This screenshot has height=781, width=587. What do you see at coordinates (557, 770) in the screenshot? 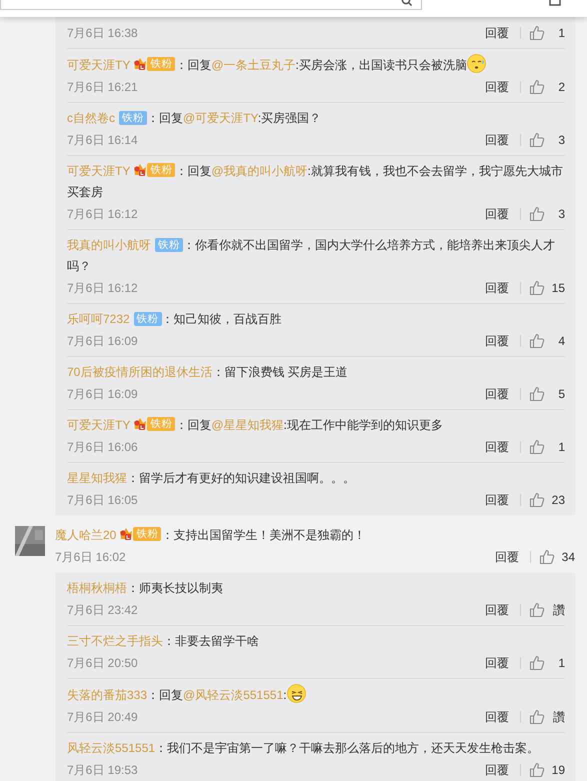
I see `like-count: 19` at bounding box center [557, 770].